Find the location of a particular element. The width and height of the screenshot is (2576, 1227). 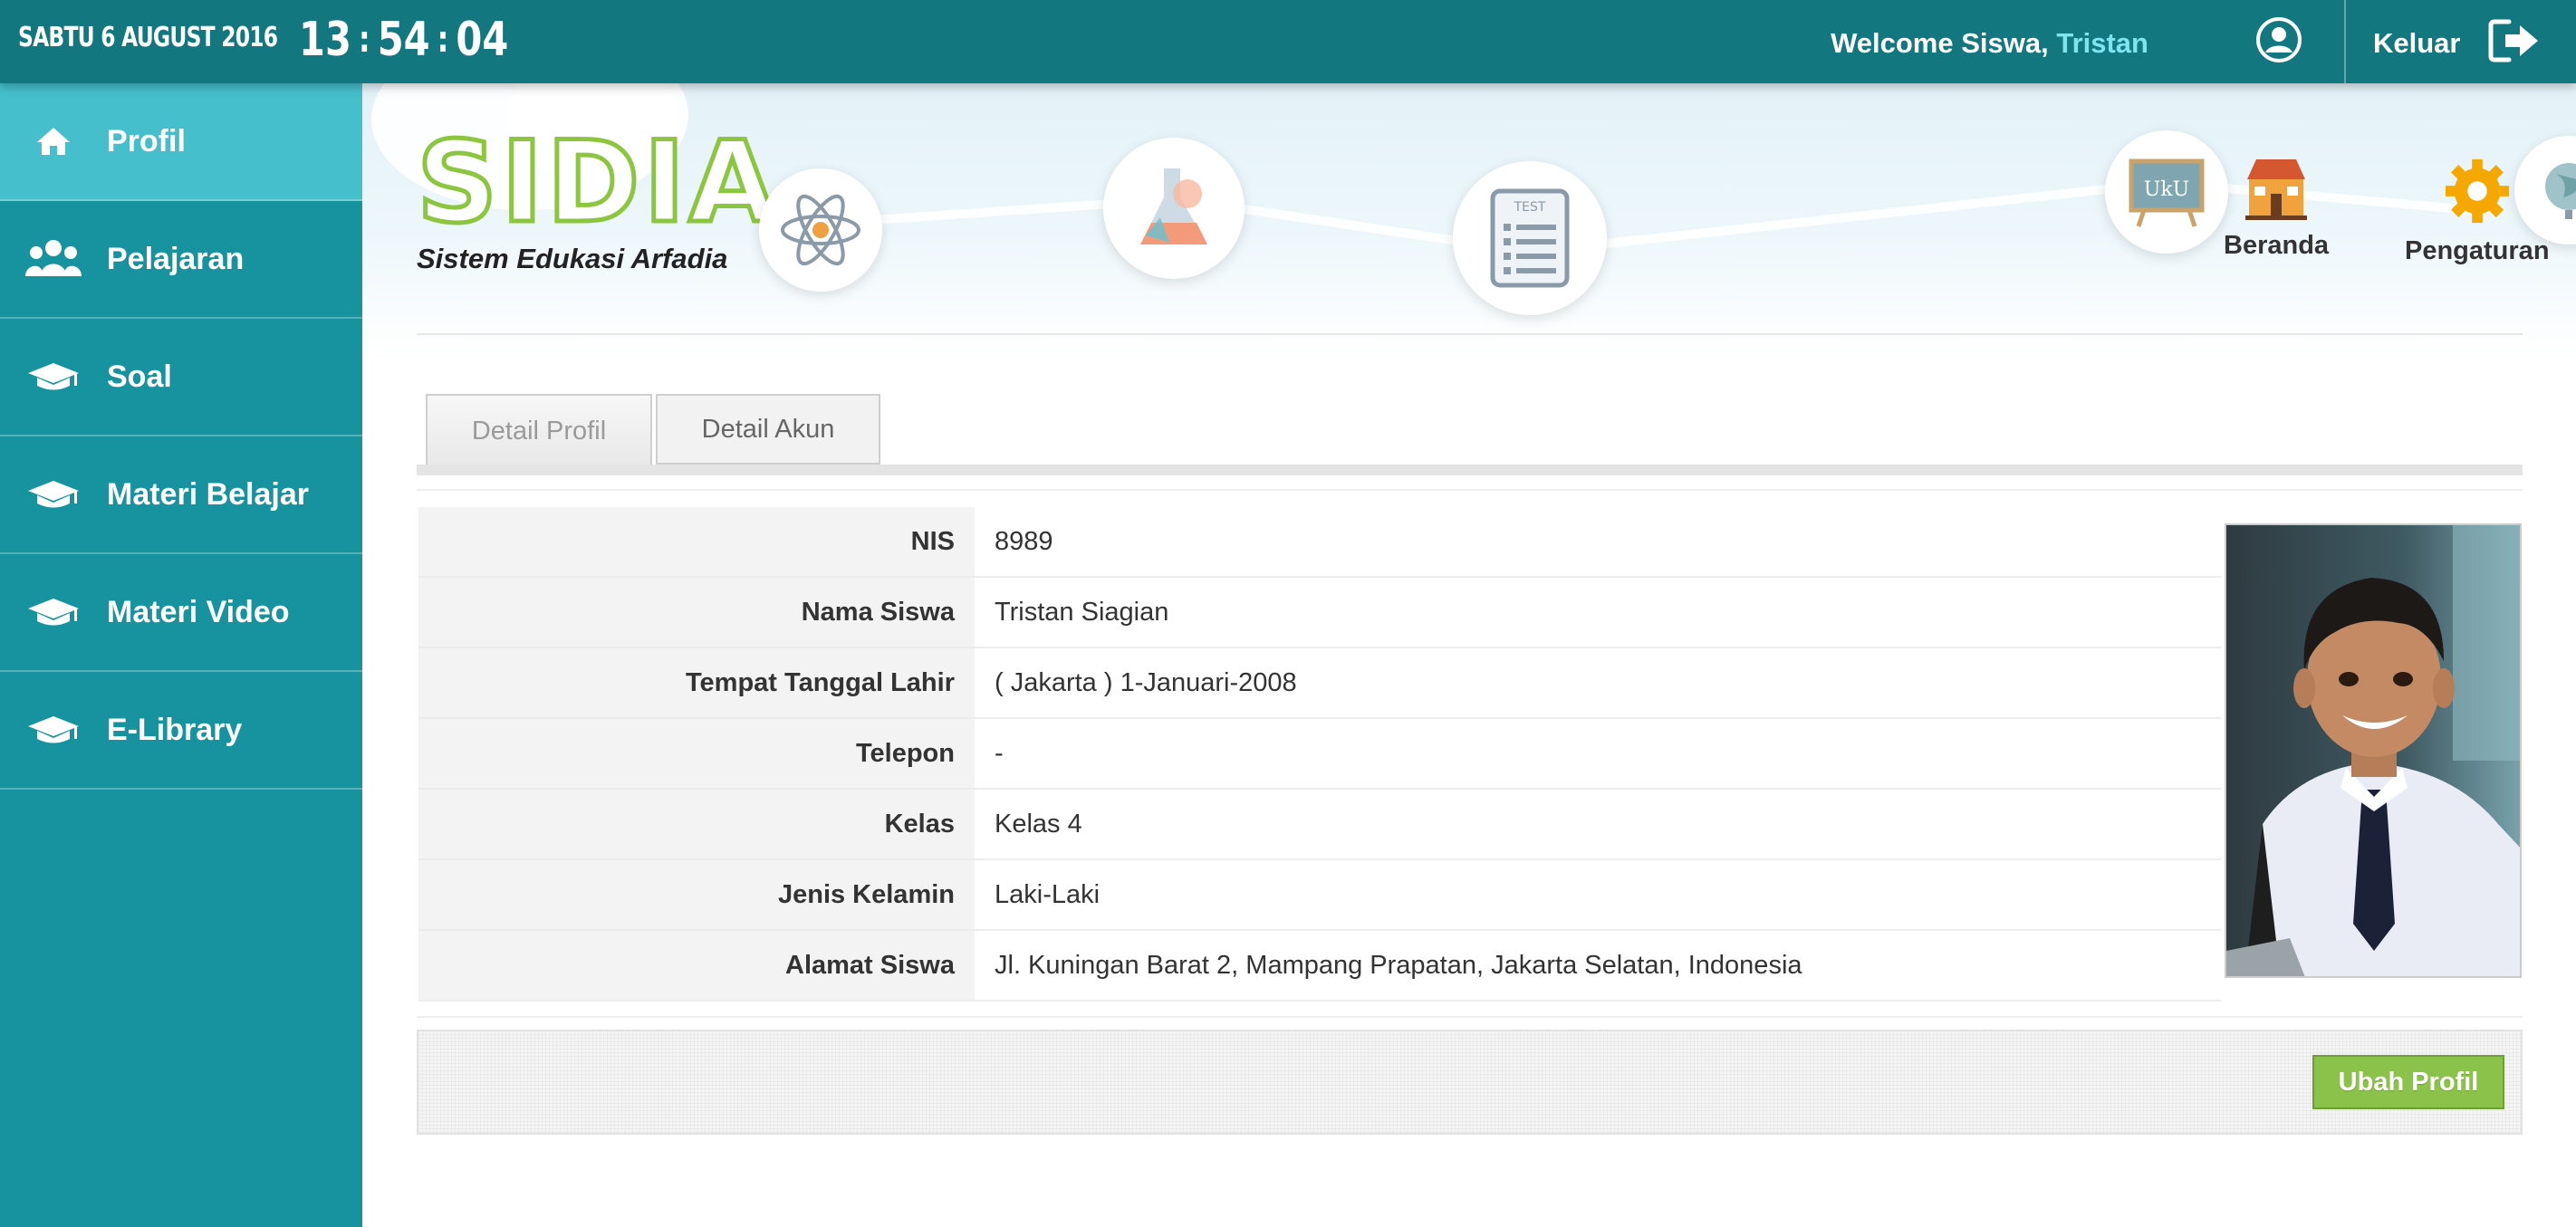

field-value: 8989 is located at coordinates (1598, 541).